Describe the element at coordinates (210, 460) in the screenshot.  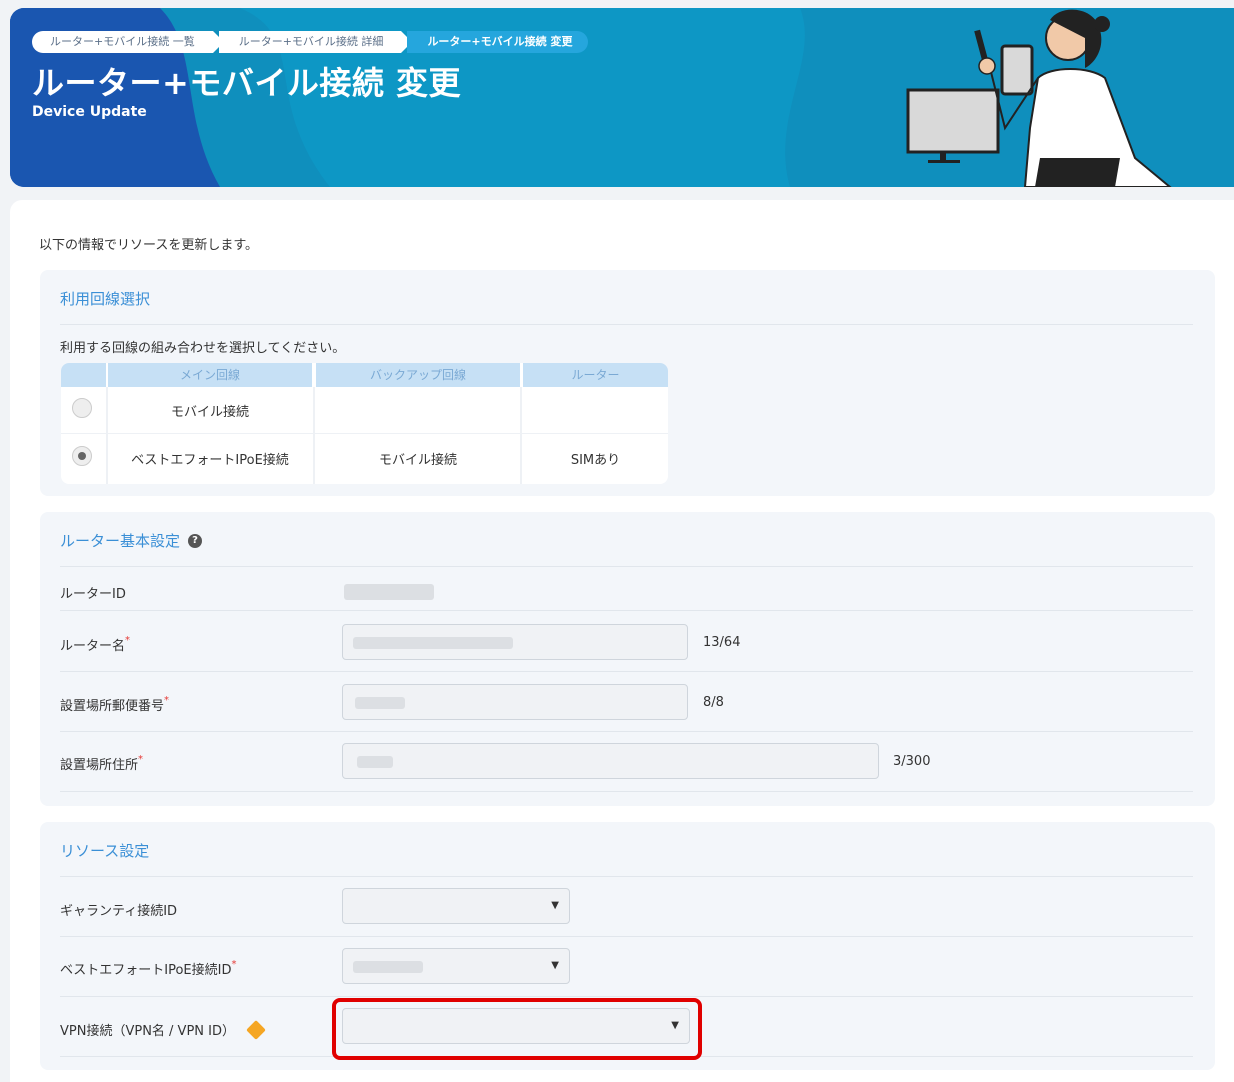
I see `row2-main: ベストエフォートIPoE接続` at that location.